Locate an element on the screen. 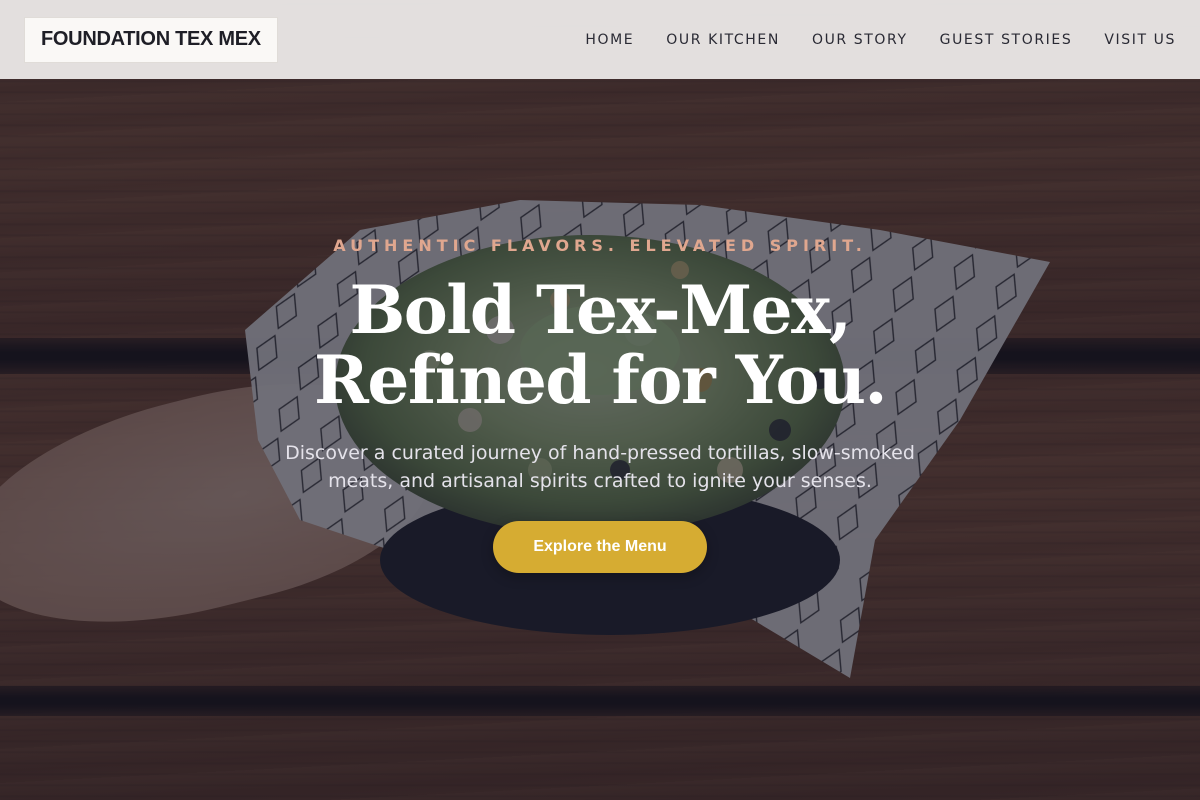 This screenshot has width=1200, height=800. brand-logo: FOUNDATION TEX MEX is located at coordinates (151, 39).